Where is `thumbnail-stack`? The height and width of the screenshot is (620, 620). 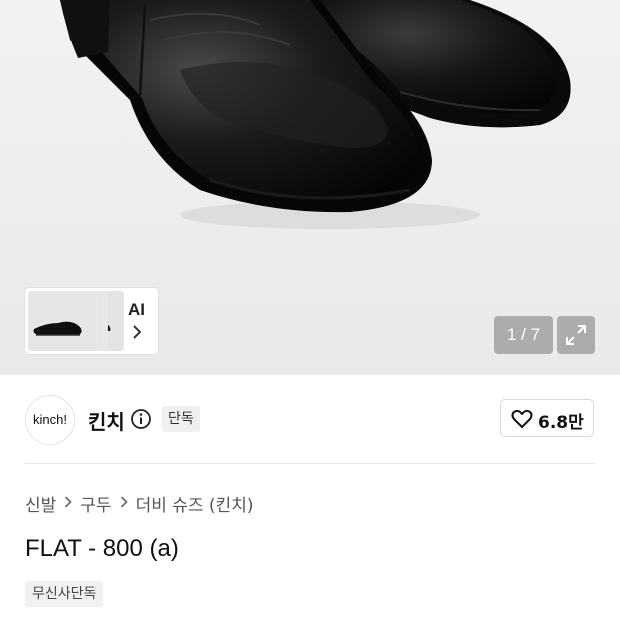 thumbnail-stack is located at coordinates (76, 321).